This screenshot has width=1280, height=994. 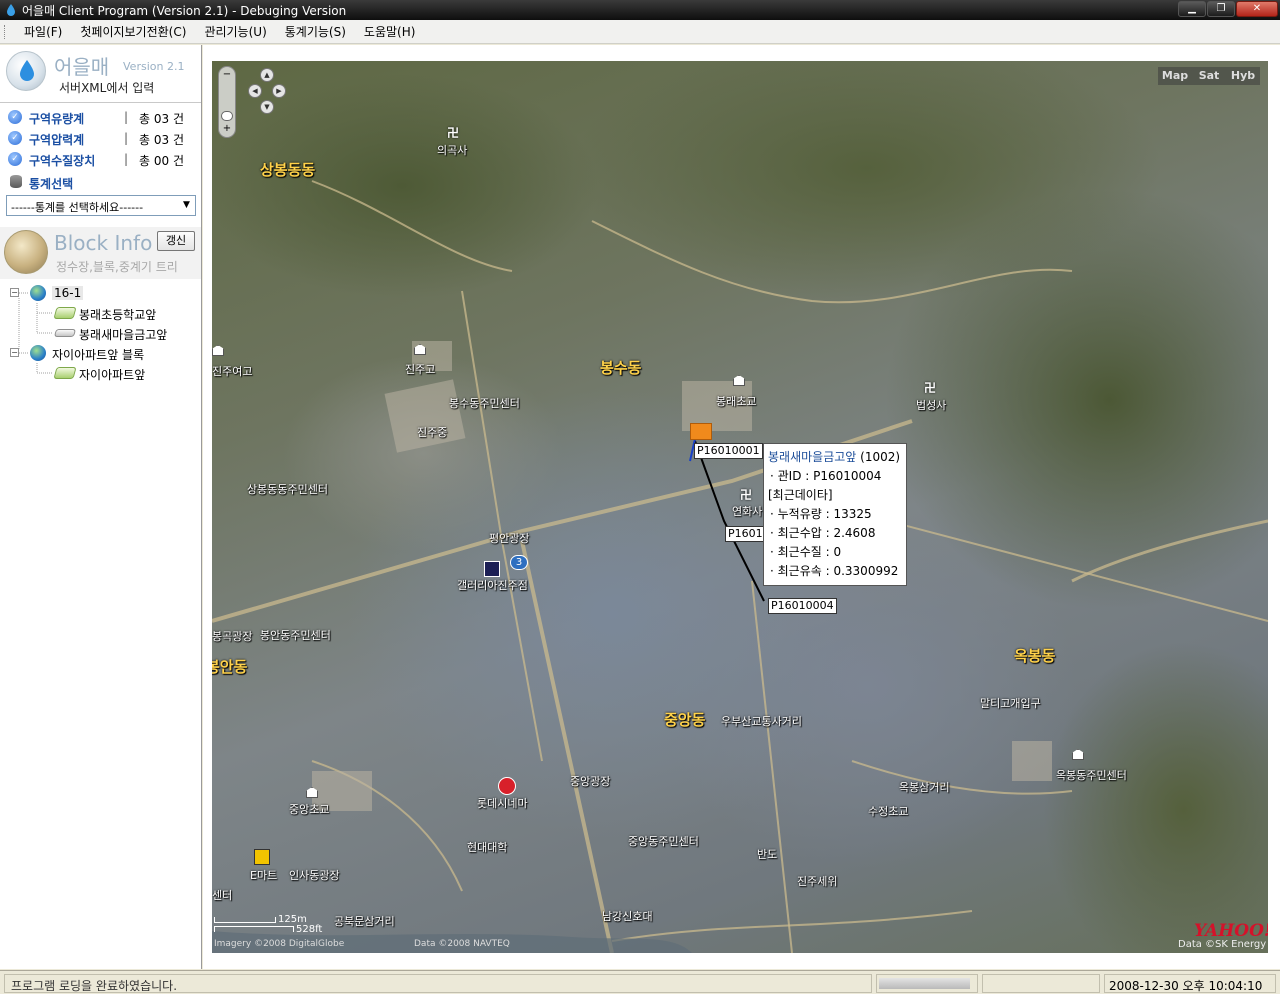 What do you see at coordinates (101, 159) in the screenshot?
I see `stat-row-water-quality: ✓ 구역수질장치 | 총 00 건` at bounding box center [101, 159].